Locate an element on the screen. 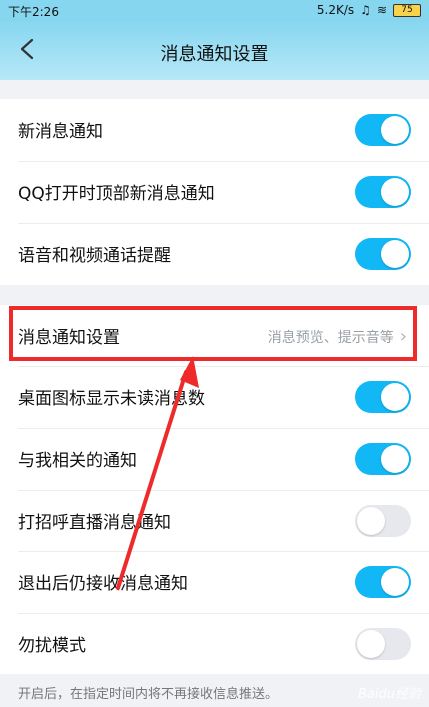  setting-related-notifications: 与我相关的通知 is located at coordinates (214, 459).